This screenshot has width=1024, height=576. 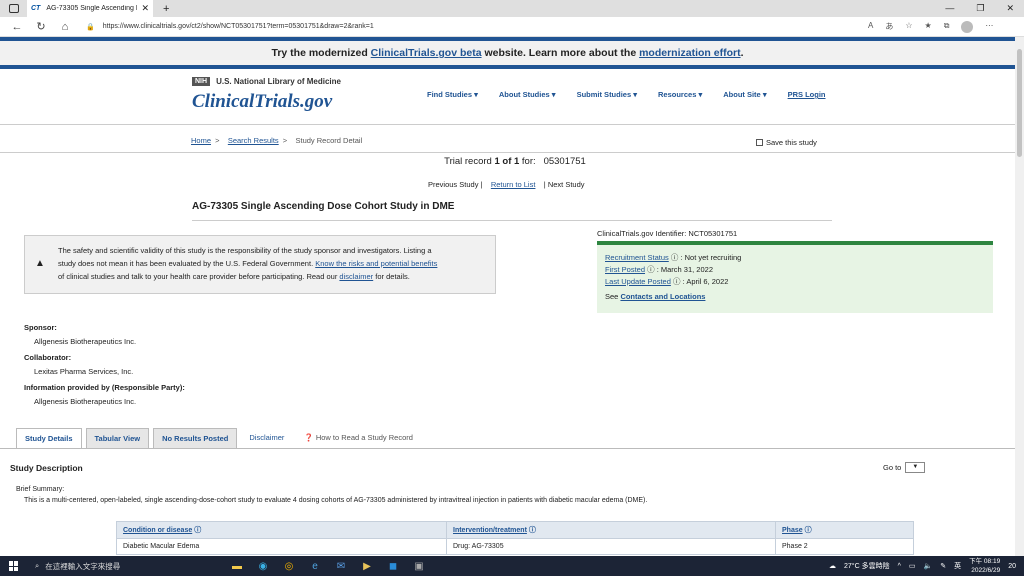 What do you see at coordinates (759, 142) in the screenshot?
I see `save-study-checkbox` at bounding box center [759, 142].